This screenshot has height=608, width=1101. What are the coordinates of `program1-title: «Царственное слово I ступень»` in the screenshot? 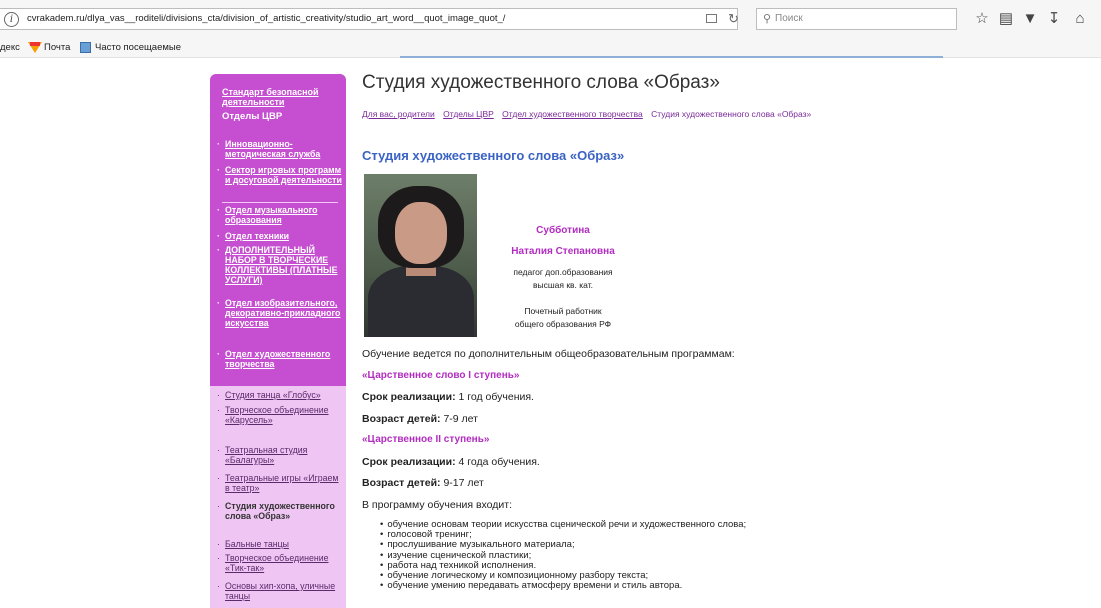 It's located at (441, 375).